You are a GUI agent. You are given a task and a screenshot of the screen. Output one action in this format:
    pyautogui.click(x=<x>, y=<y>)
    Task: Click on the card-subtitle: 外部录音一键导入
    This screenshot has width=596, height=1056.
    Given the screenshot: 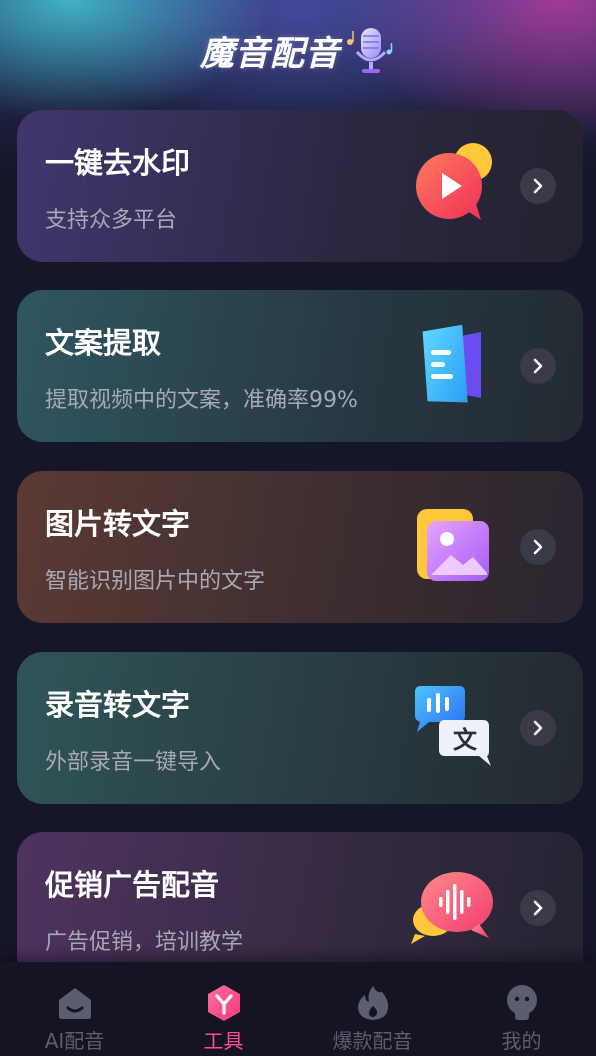 What is the action you would take?
    pyautogui.click(x=133, y=762)
    